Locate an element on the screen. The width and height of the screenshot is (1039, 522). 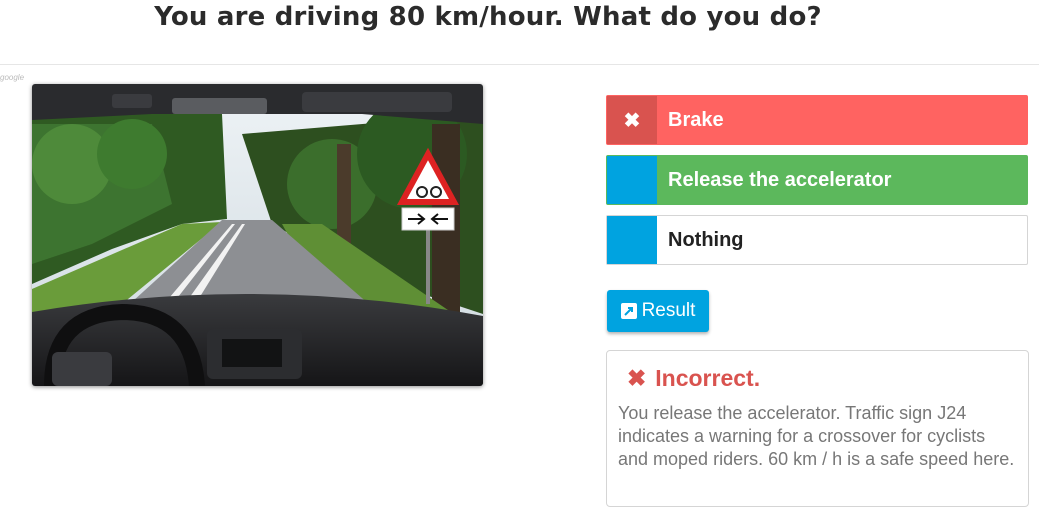
answer-option-brake: ✖ Brake is located at coordinates (817, 120).